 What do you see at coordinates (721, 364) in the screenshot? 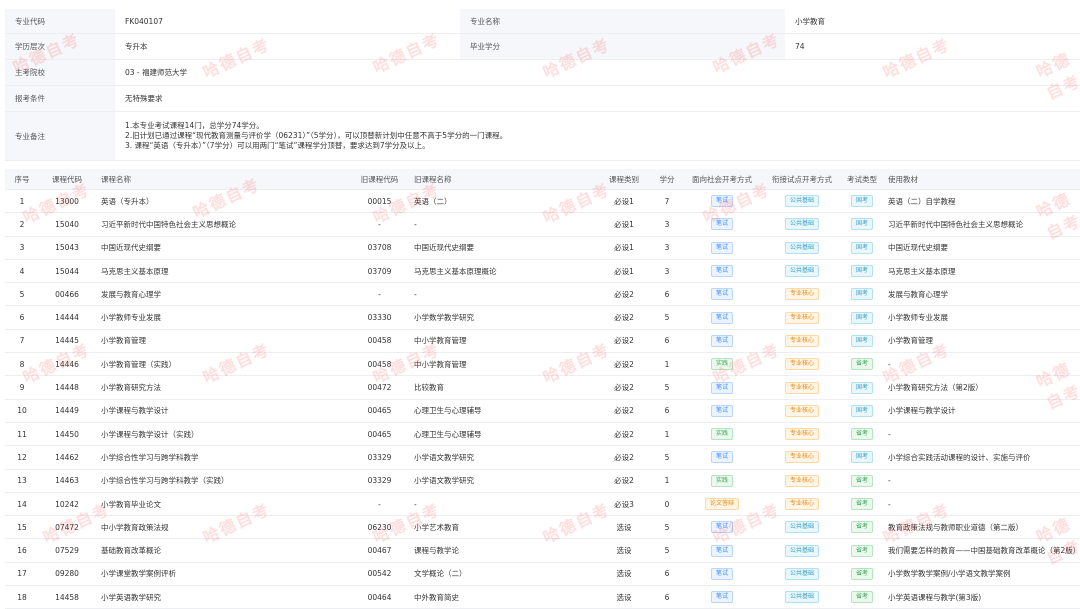
I see `social-exam-tag: 实践` at bounding box center [721, 364].